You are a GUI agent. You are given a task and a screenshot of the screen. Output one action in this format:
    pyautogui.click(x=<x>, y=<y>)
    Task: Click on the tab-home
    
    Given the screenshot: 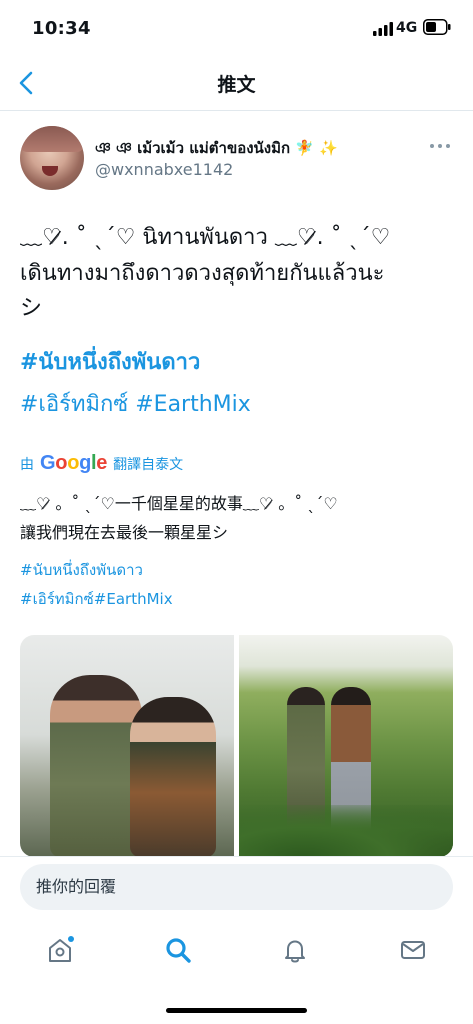 What is the action you would take?
    pyautogui.click(x=60, y=950)
    